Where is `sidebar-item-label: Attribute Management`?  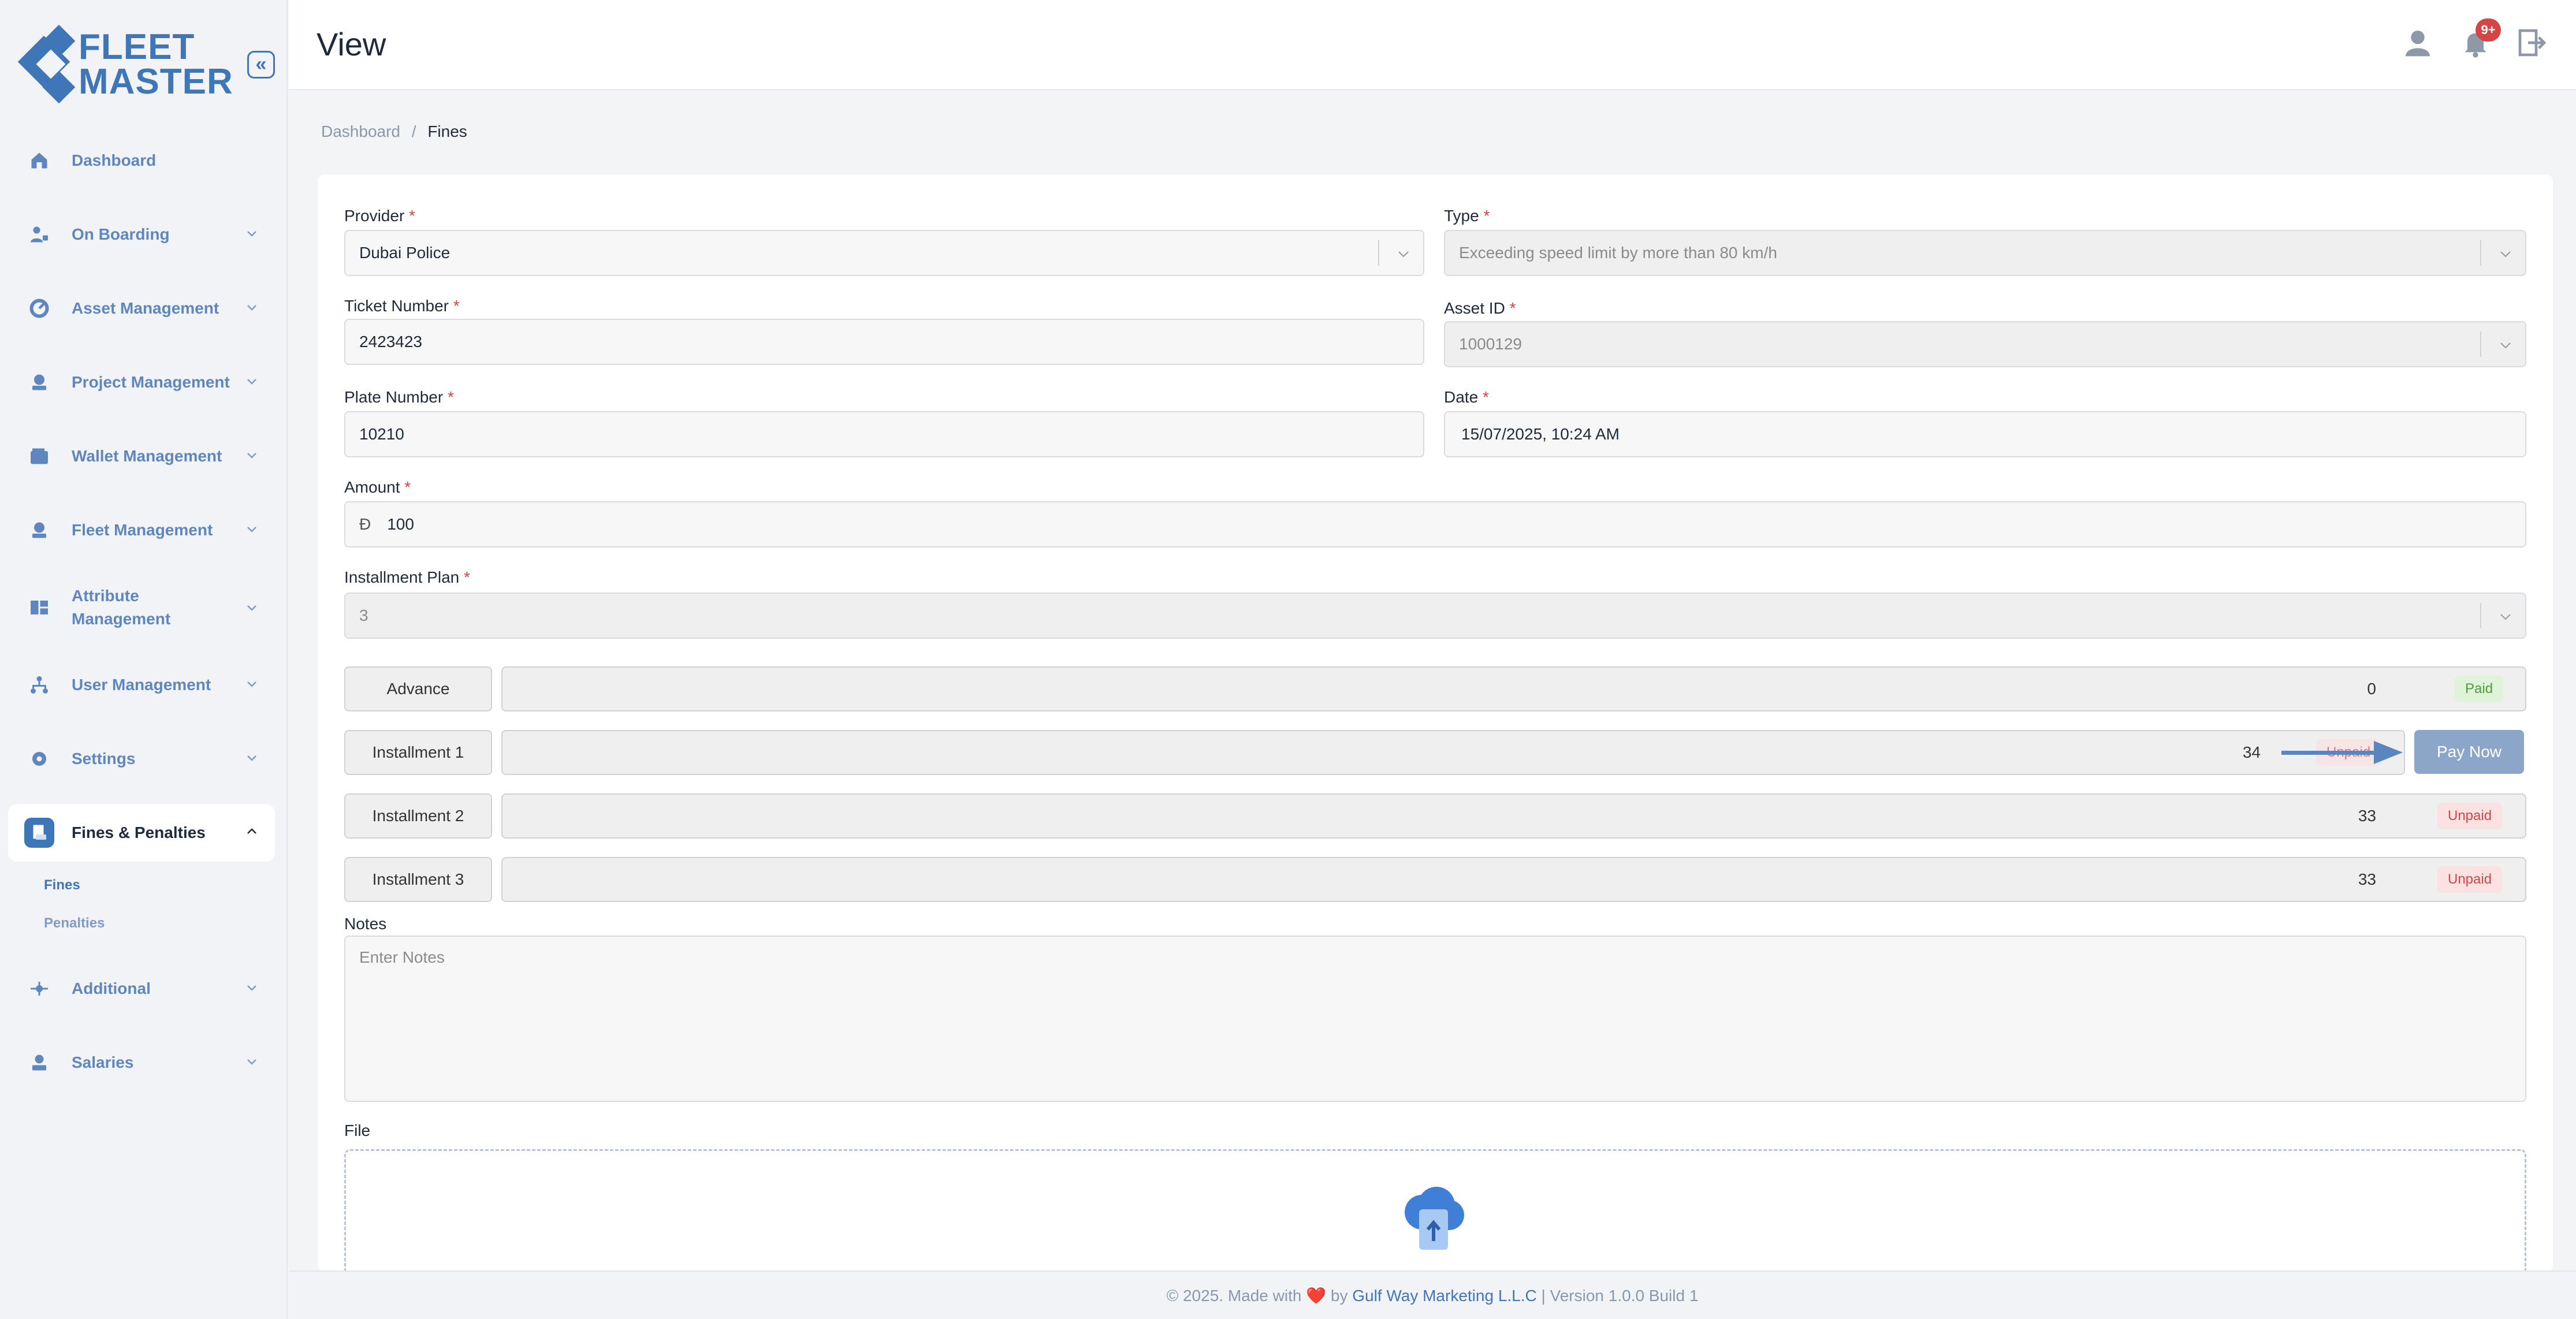
sidebar-item-label: Attribute Management is located at coordinates (122, 607).